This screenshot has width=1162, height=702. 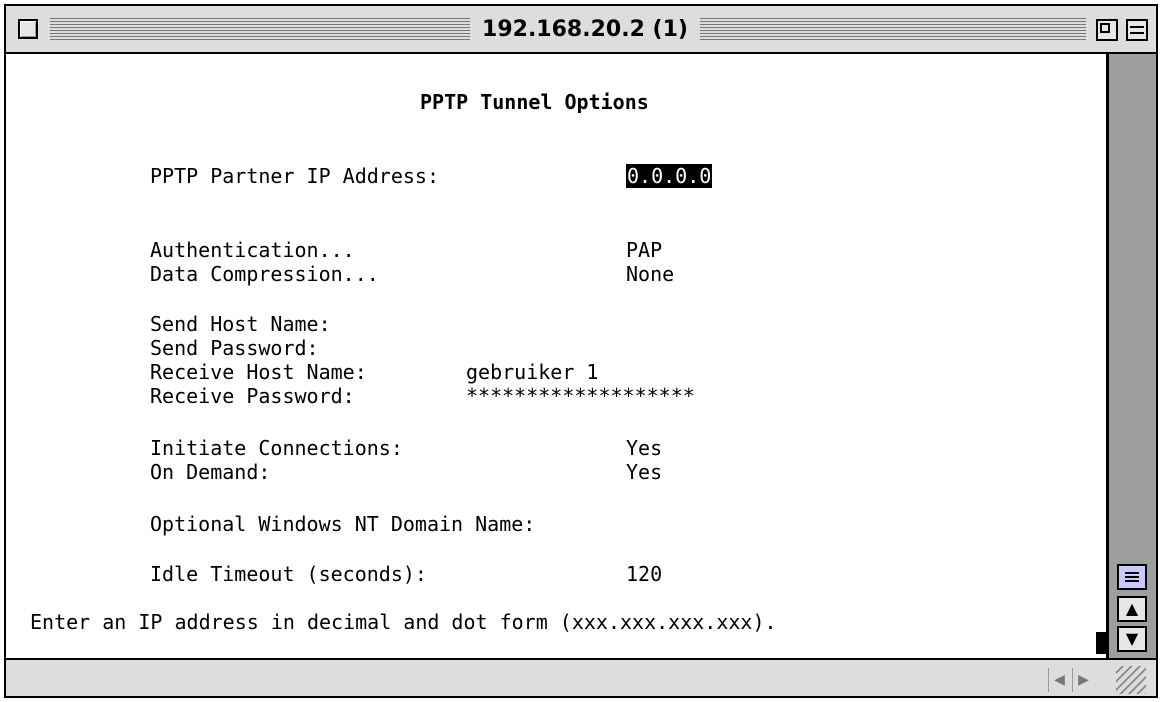 I want to click on receive-host-name-label: Receive Host Name:, so click(x=258, y=372).